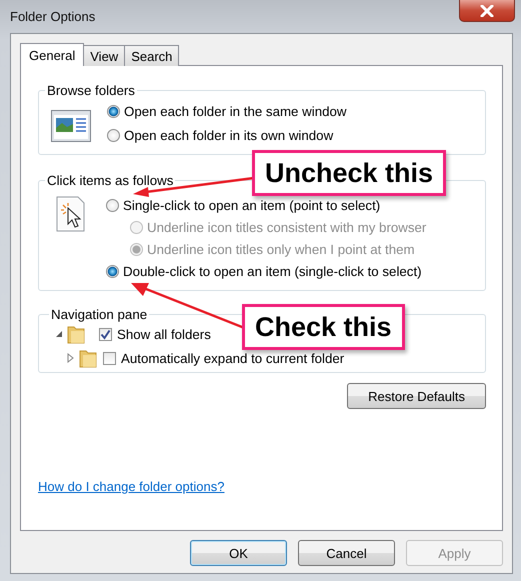 This screenshot has height=581, width=521. Describe the element at coordinates (53, 16) in the screenshot. I see `window-title: Folder Options` at that location.